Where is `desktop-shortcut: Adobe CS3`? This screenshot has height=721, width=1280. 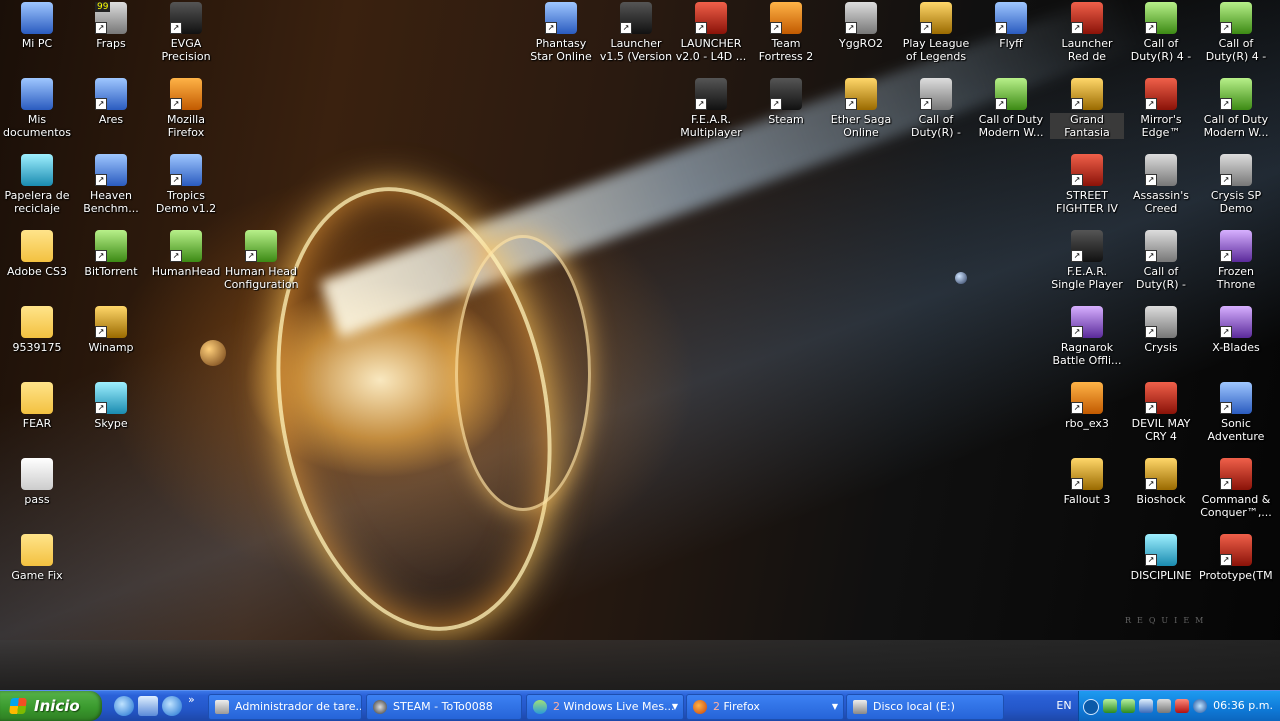 desktop-shortcut: Adobe CS3 is located at coordinates (37, 254).